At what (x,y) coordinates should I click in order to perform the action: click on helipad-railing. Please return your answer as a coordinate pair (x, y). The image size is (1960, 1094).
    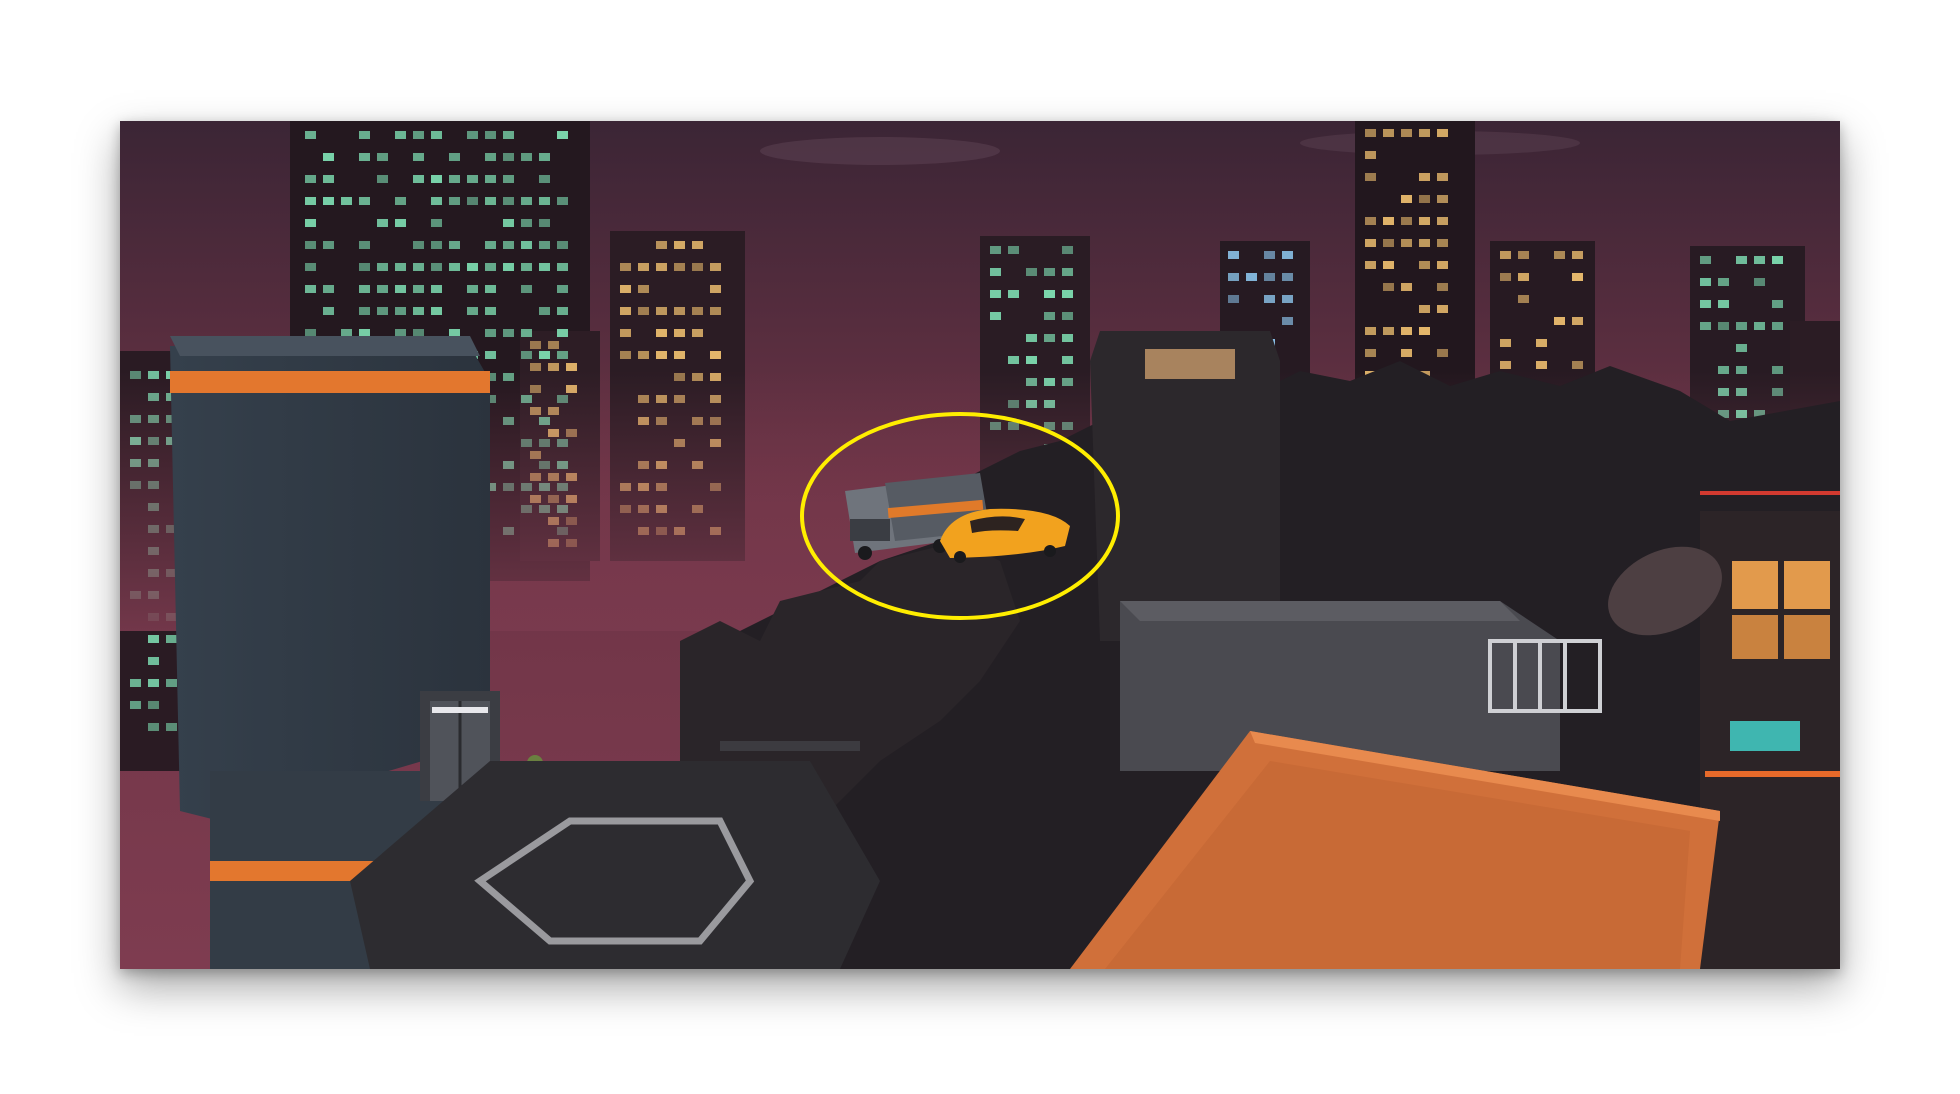
    Looking at the image, I should click on (790, 746).